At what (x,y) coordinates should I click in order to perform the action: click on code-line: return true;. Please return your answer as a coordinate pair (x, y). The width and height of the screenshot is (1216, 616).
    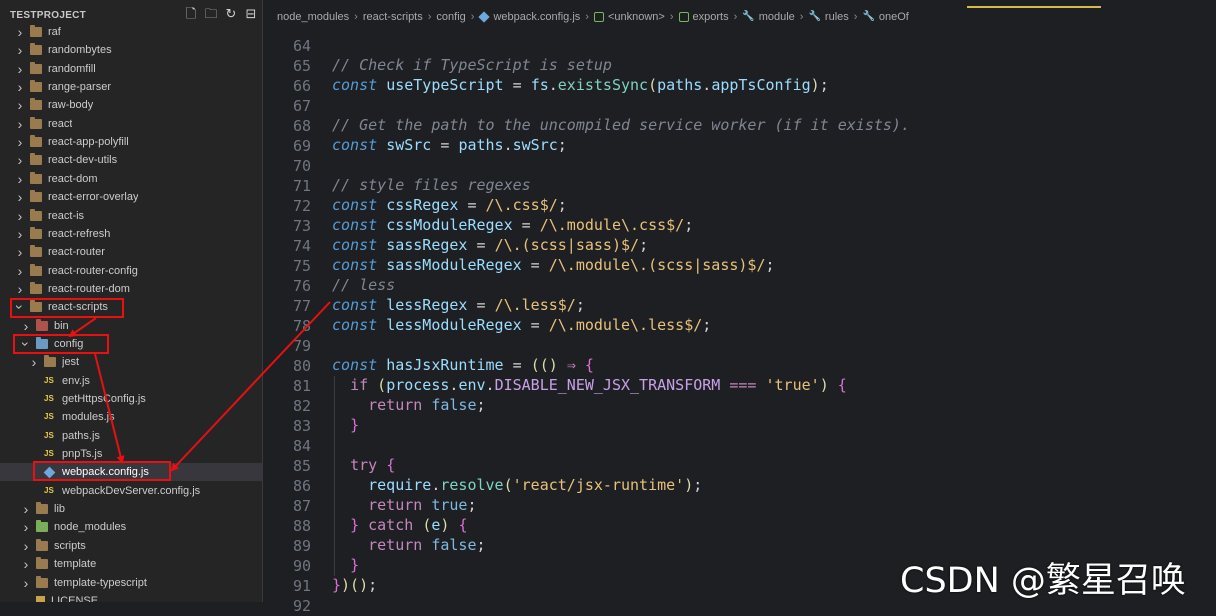
    Looking at the image, I should click on (404, 506).